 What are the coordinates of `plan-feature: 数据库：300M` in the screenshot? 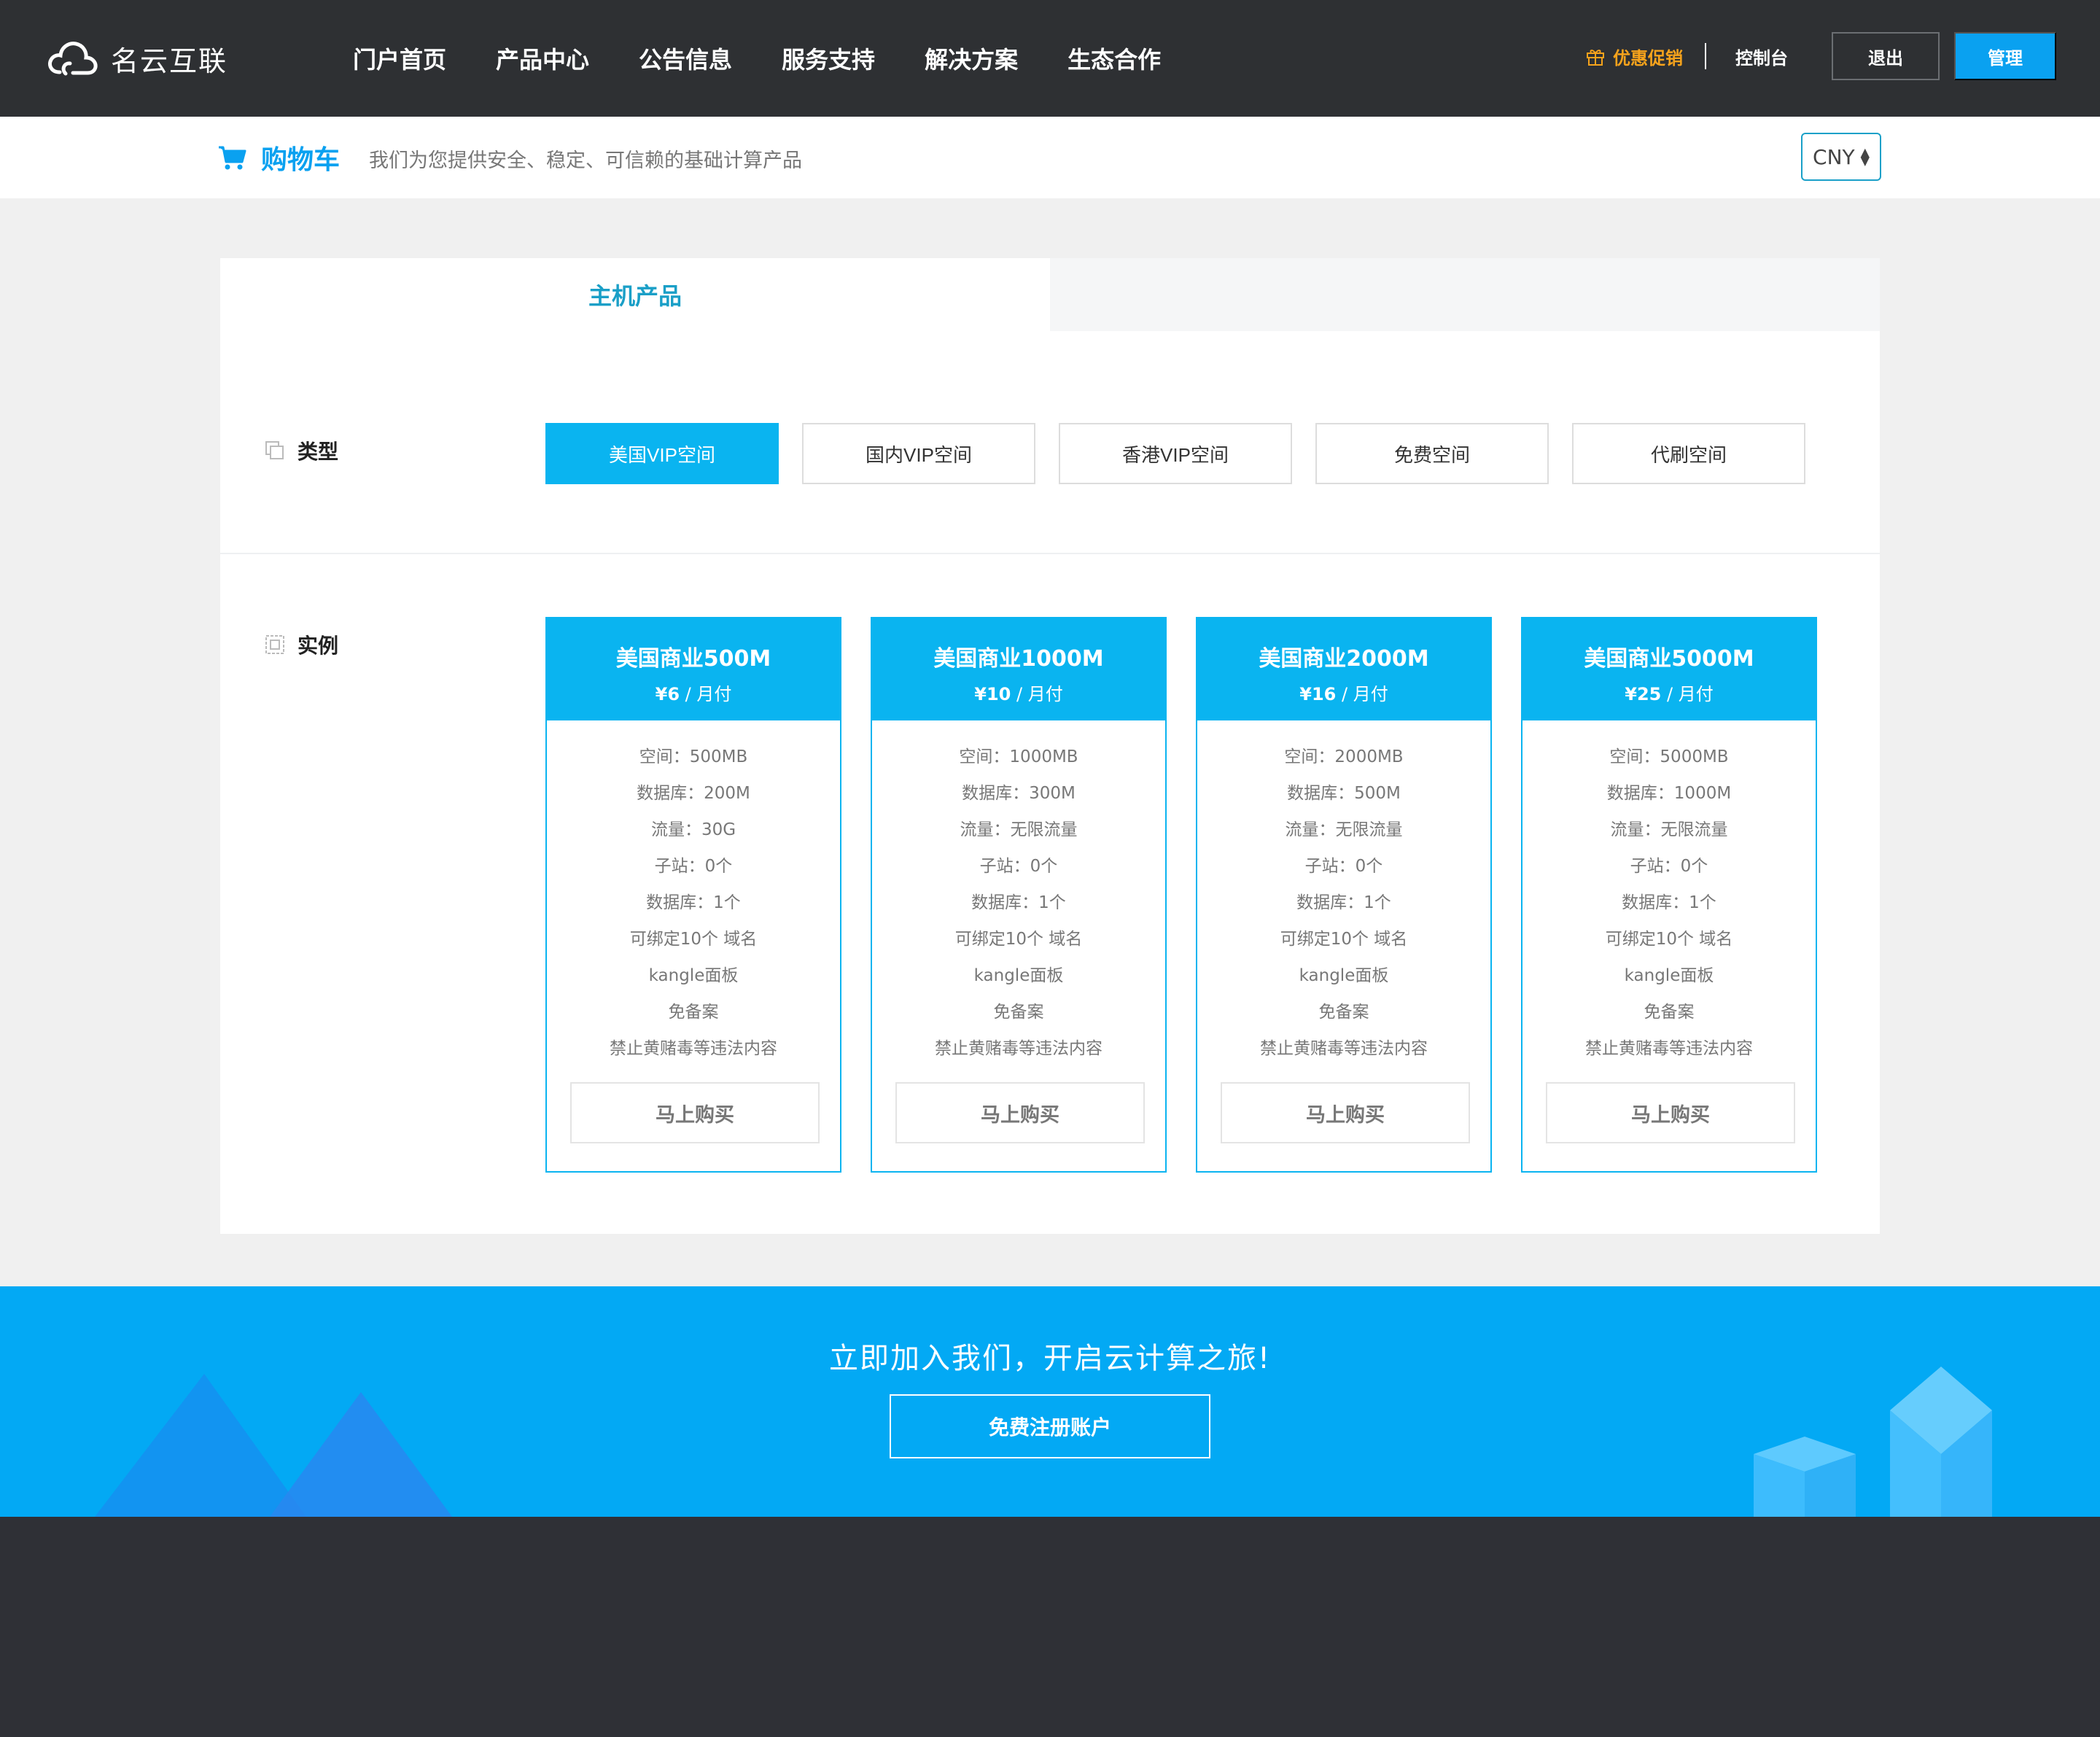 It's located at (1019, 793).